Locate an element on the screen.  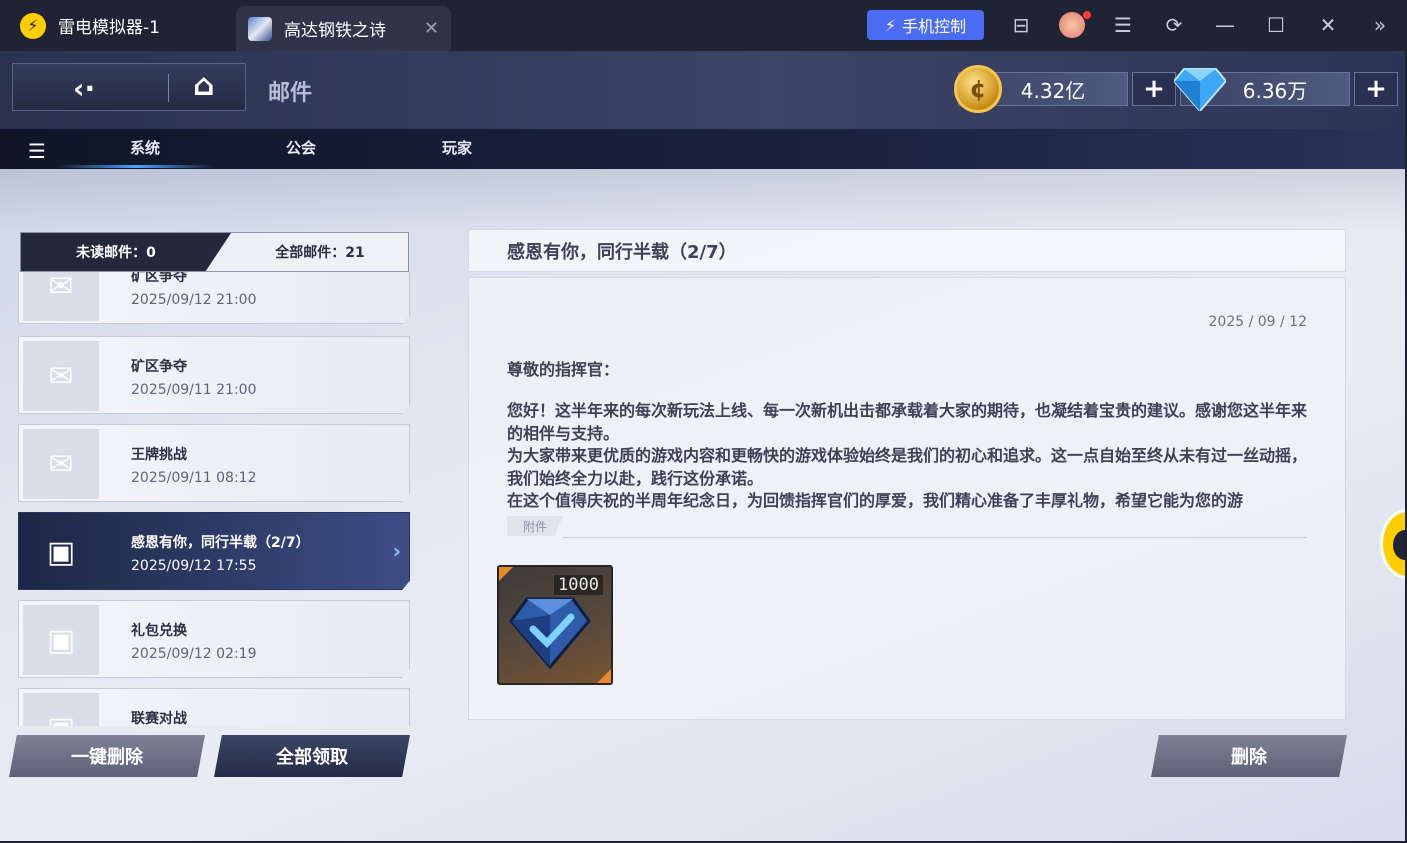
mail-title: 王牌挑战 is located at coordinates (159, 455).